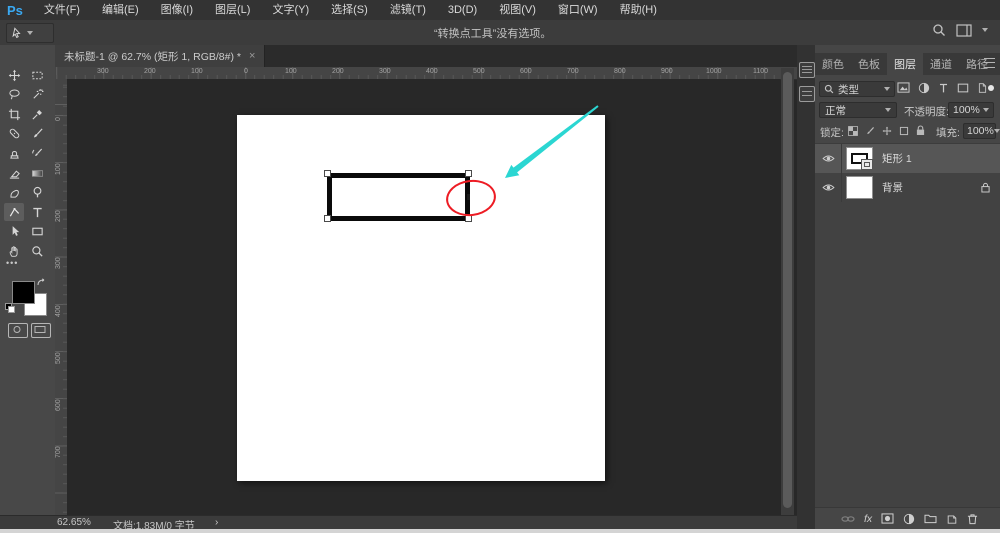 The image size is (1000, 533). Describe the element at coordinates (37, 75) in the screenshot. I see `tool-rect-marquee` at that location.